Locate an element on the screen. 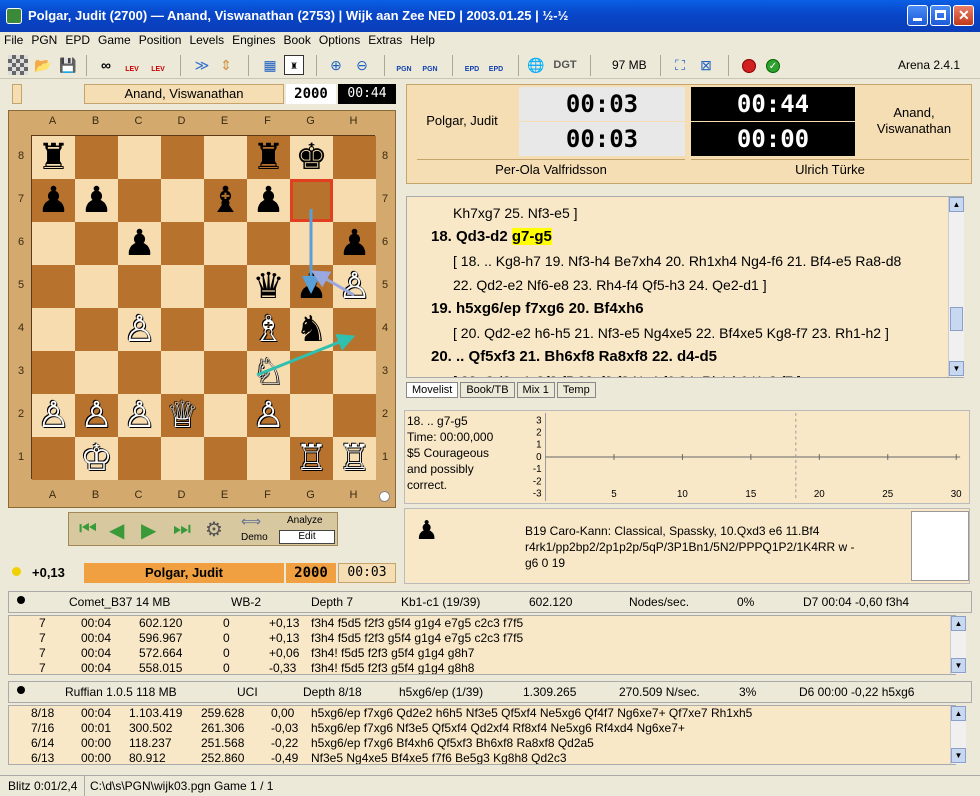 Image resolution: width=980 pixels, height=796 pixels. close-button: ✕ is located at coordinates (963, 15).